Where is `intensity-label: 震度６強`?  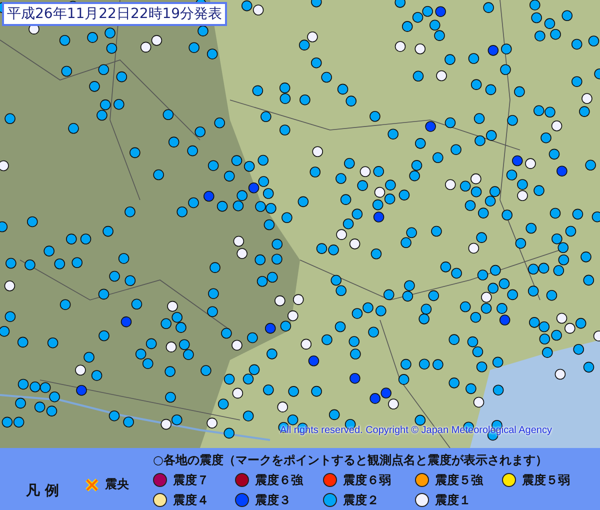
intensity-label: 震度６強 is located at coordinates (279, 480).